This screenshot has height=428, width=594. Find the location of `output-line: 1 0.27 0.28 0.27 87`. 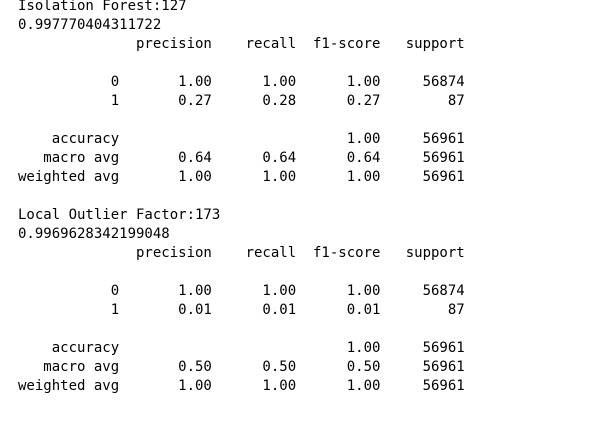

output-line: 1 0.27 0.28 0.27 87 is located at coordinates (241, 101).